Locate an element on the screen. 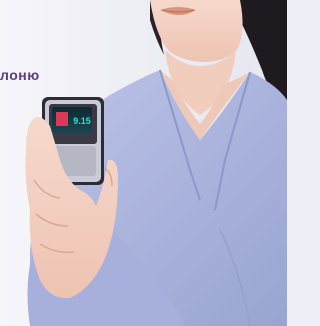  device-screen-readout: 9.15 is located at coordinates (82, 121).